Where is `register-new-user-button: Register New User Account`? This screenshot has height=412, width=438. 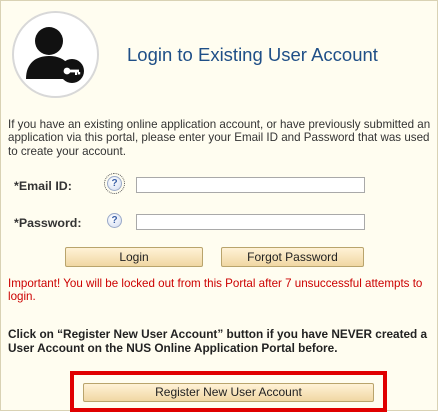
register-new-user-button: Register New User Account is located at coordinates (228, 392).